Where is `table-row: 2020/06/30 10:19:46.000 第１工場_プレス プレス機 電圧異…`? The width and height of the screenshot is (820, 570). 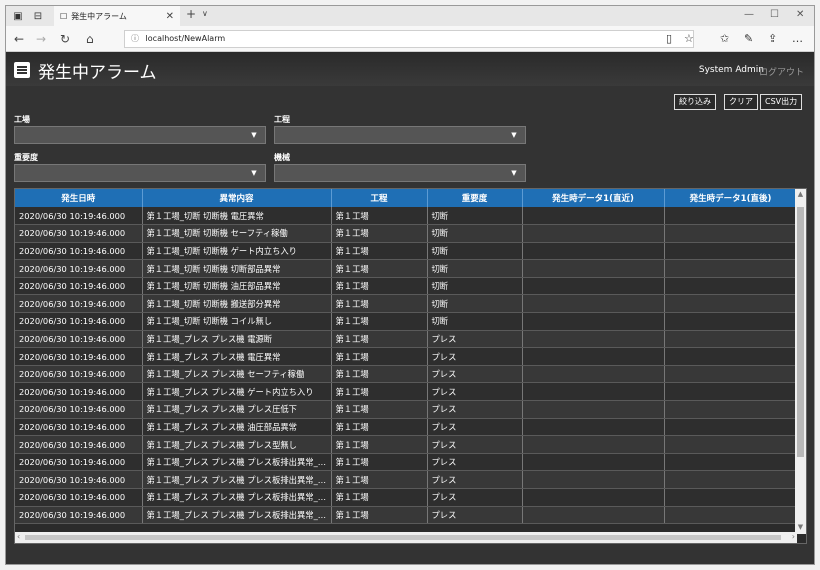
table-row: 2020/06/30 10:19:46.000 第１工場_プレス プレス機 電圧異… is located at coordinates (406, 356).